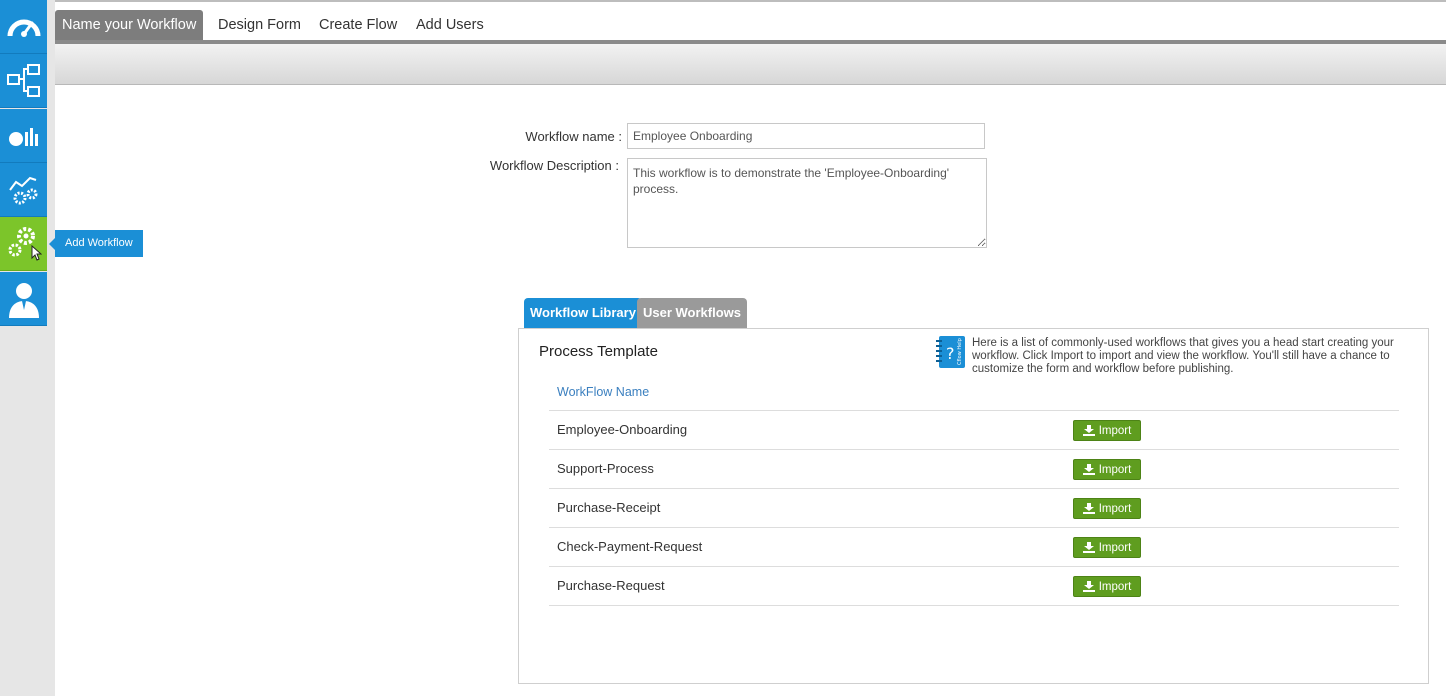 This screenshot has width=1446, height=696. I want to click on workflow-settings-icon, so click(22, 190).